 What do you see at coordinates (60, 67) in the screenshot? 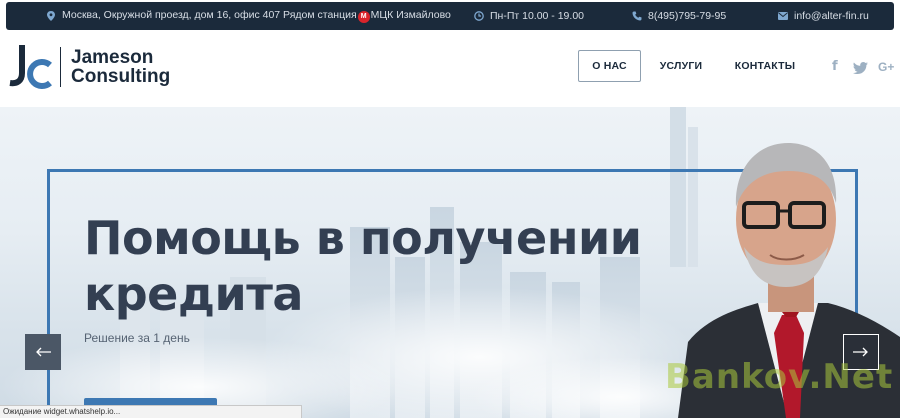
I see `logo-divider` at bounding box center [60, 67].